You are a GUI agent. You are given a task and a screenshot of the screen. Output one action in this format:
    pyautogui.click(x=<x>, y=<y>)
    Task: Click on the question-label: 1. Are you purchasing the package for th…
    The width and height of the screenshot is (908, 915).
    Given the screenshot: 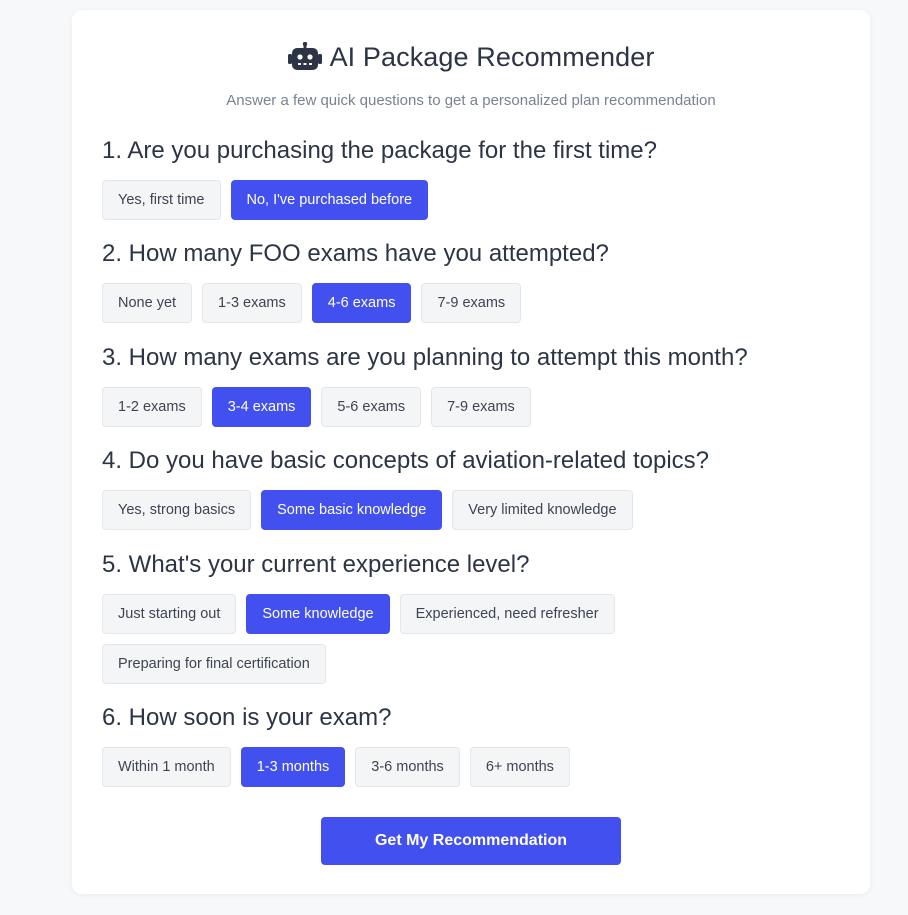 What is the action you would take?
    pyautogui.click(x=379, y=150)
    